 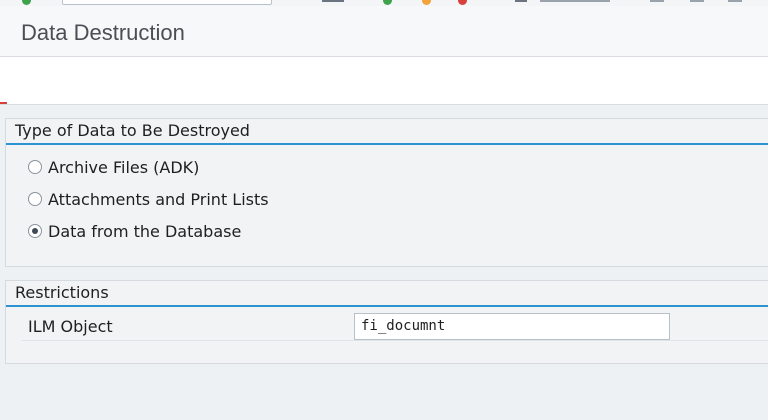 I want to click on radio-label: Archive Files (ADK), so click(x=124, y=167).